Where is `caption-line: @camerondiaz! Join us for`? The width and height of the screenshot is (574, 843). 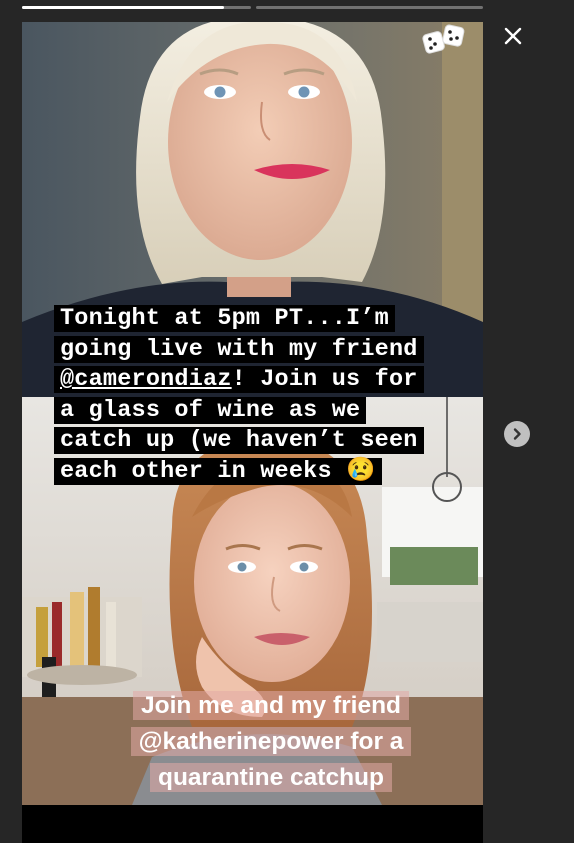
caption-line: @camerondiaz! Join us for is located at coordinates (239, 380).